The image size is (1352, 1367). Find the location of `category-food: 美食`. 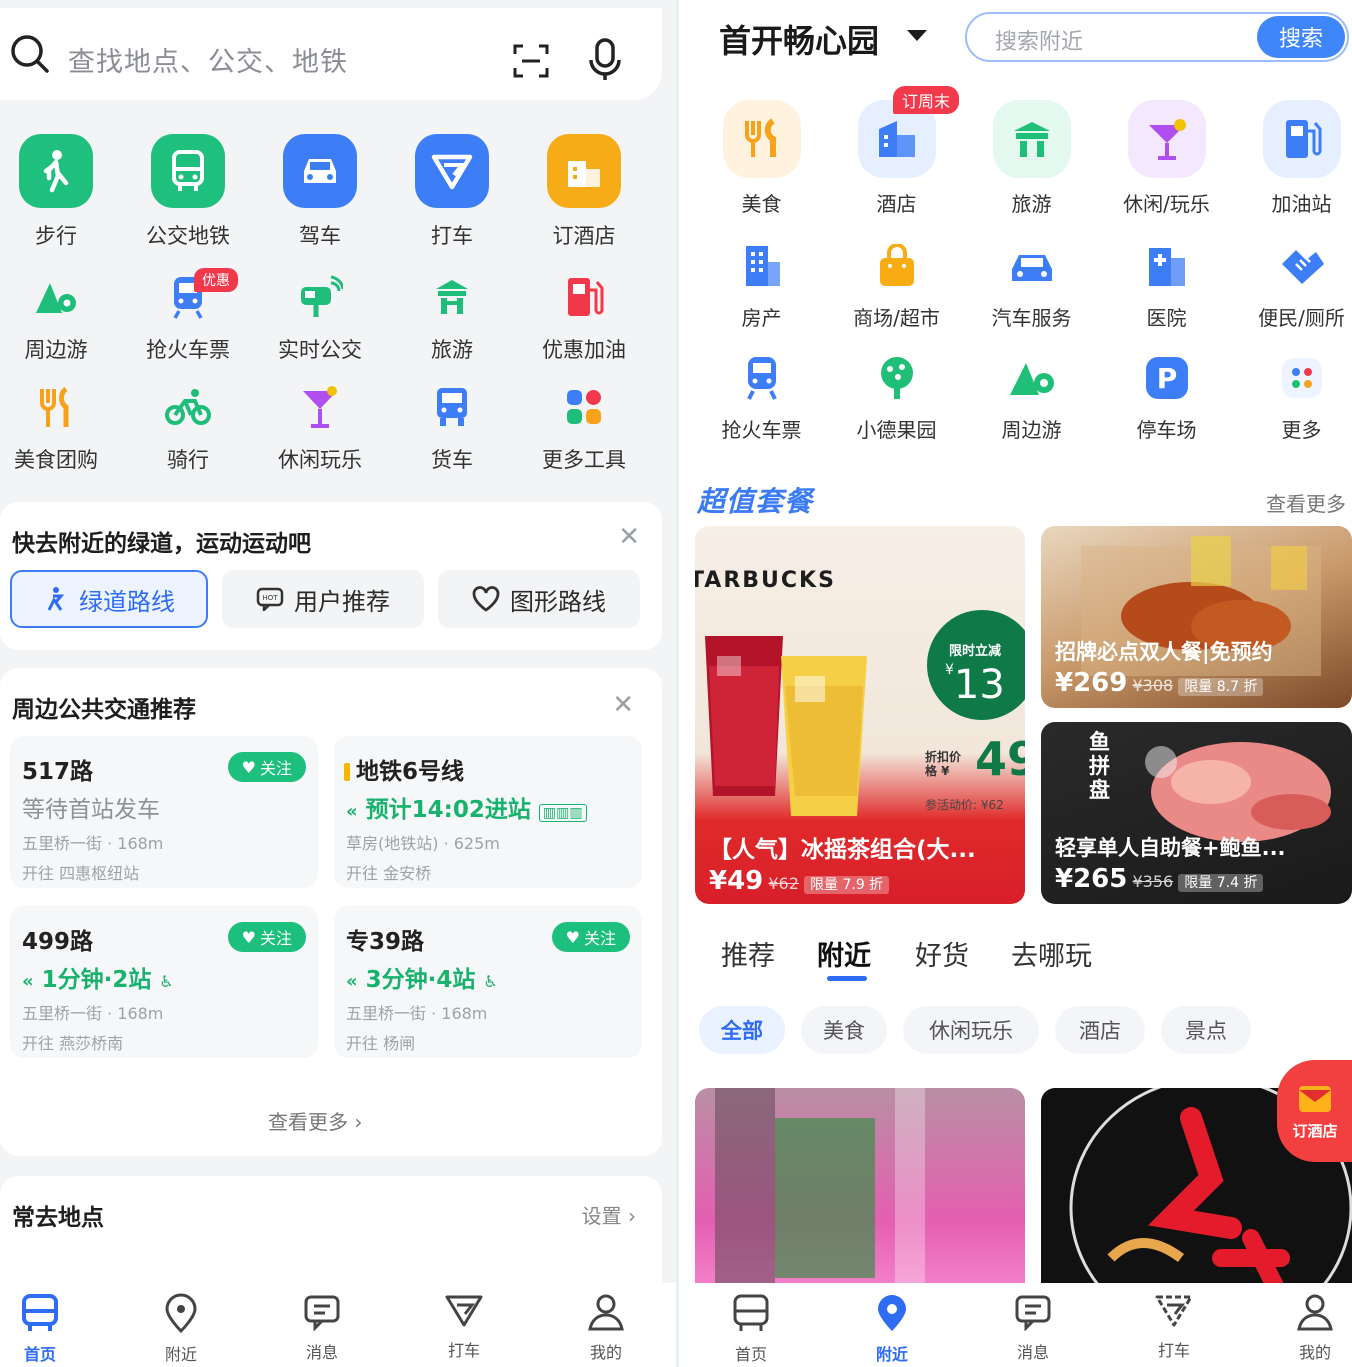

category-food: 美食 is located at coordinates (761, 158).